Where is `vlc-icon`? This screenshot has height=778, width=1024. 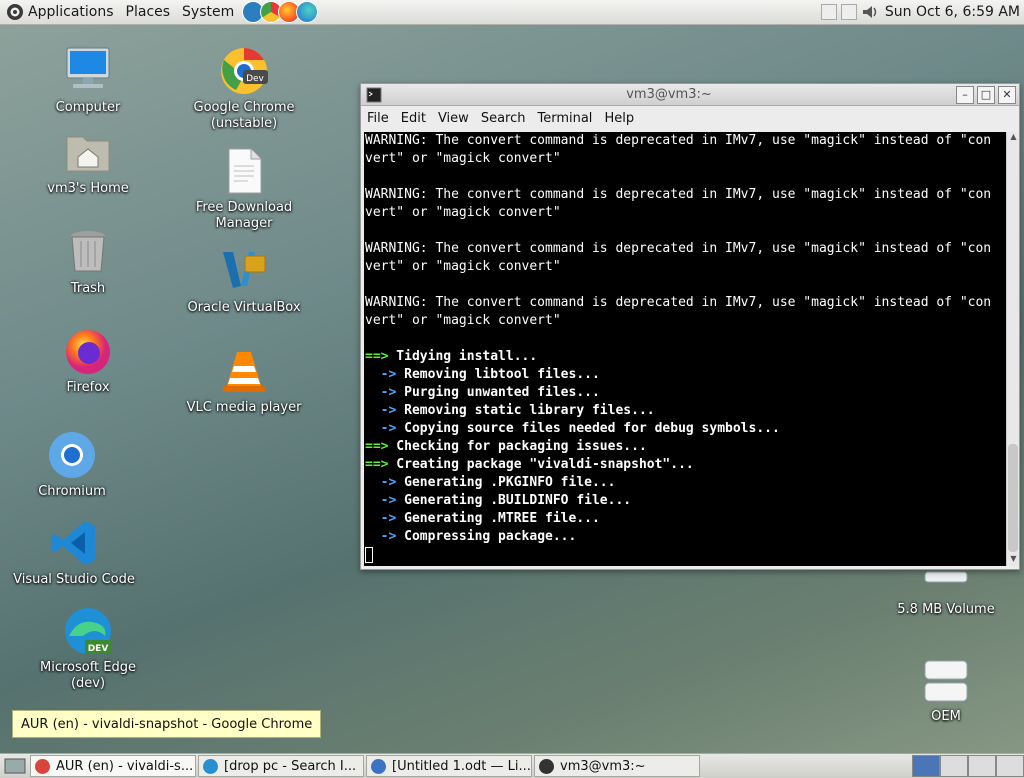
vlc-icon is located at coordinates (244, 371).